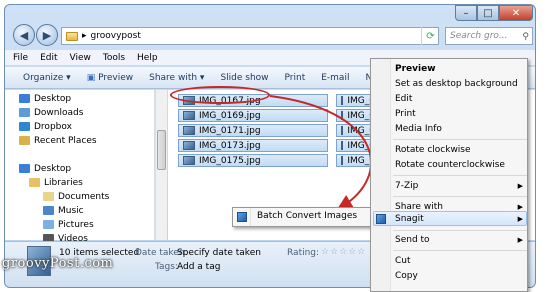 This screenshot has height=292, width=550. Describe the element at coordinates (460, 240) in the screenshot. I see `menu-item-send-to: Send to ▶` at that location.